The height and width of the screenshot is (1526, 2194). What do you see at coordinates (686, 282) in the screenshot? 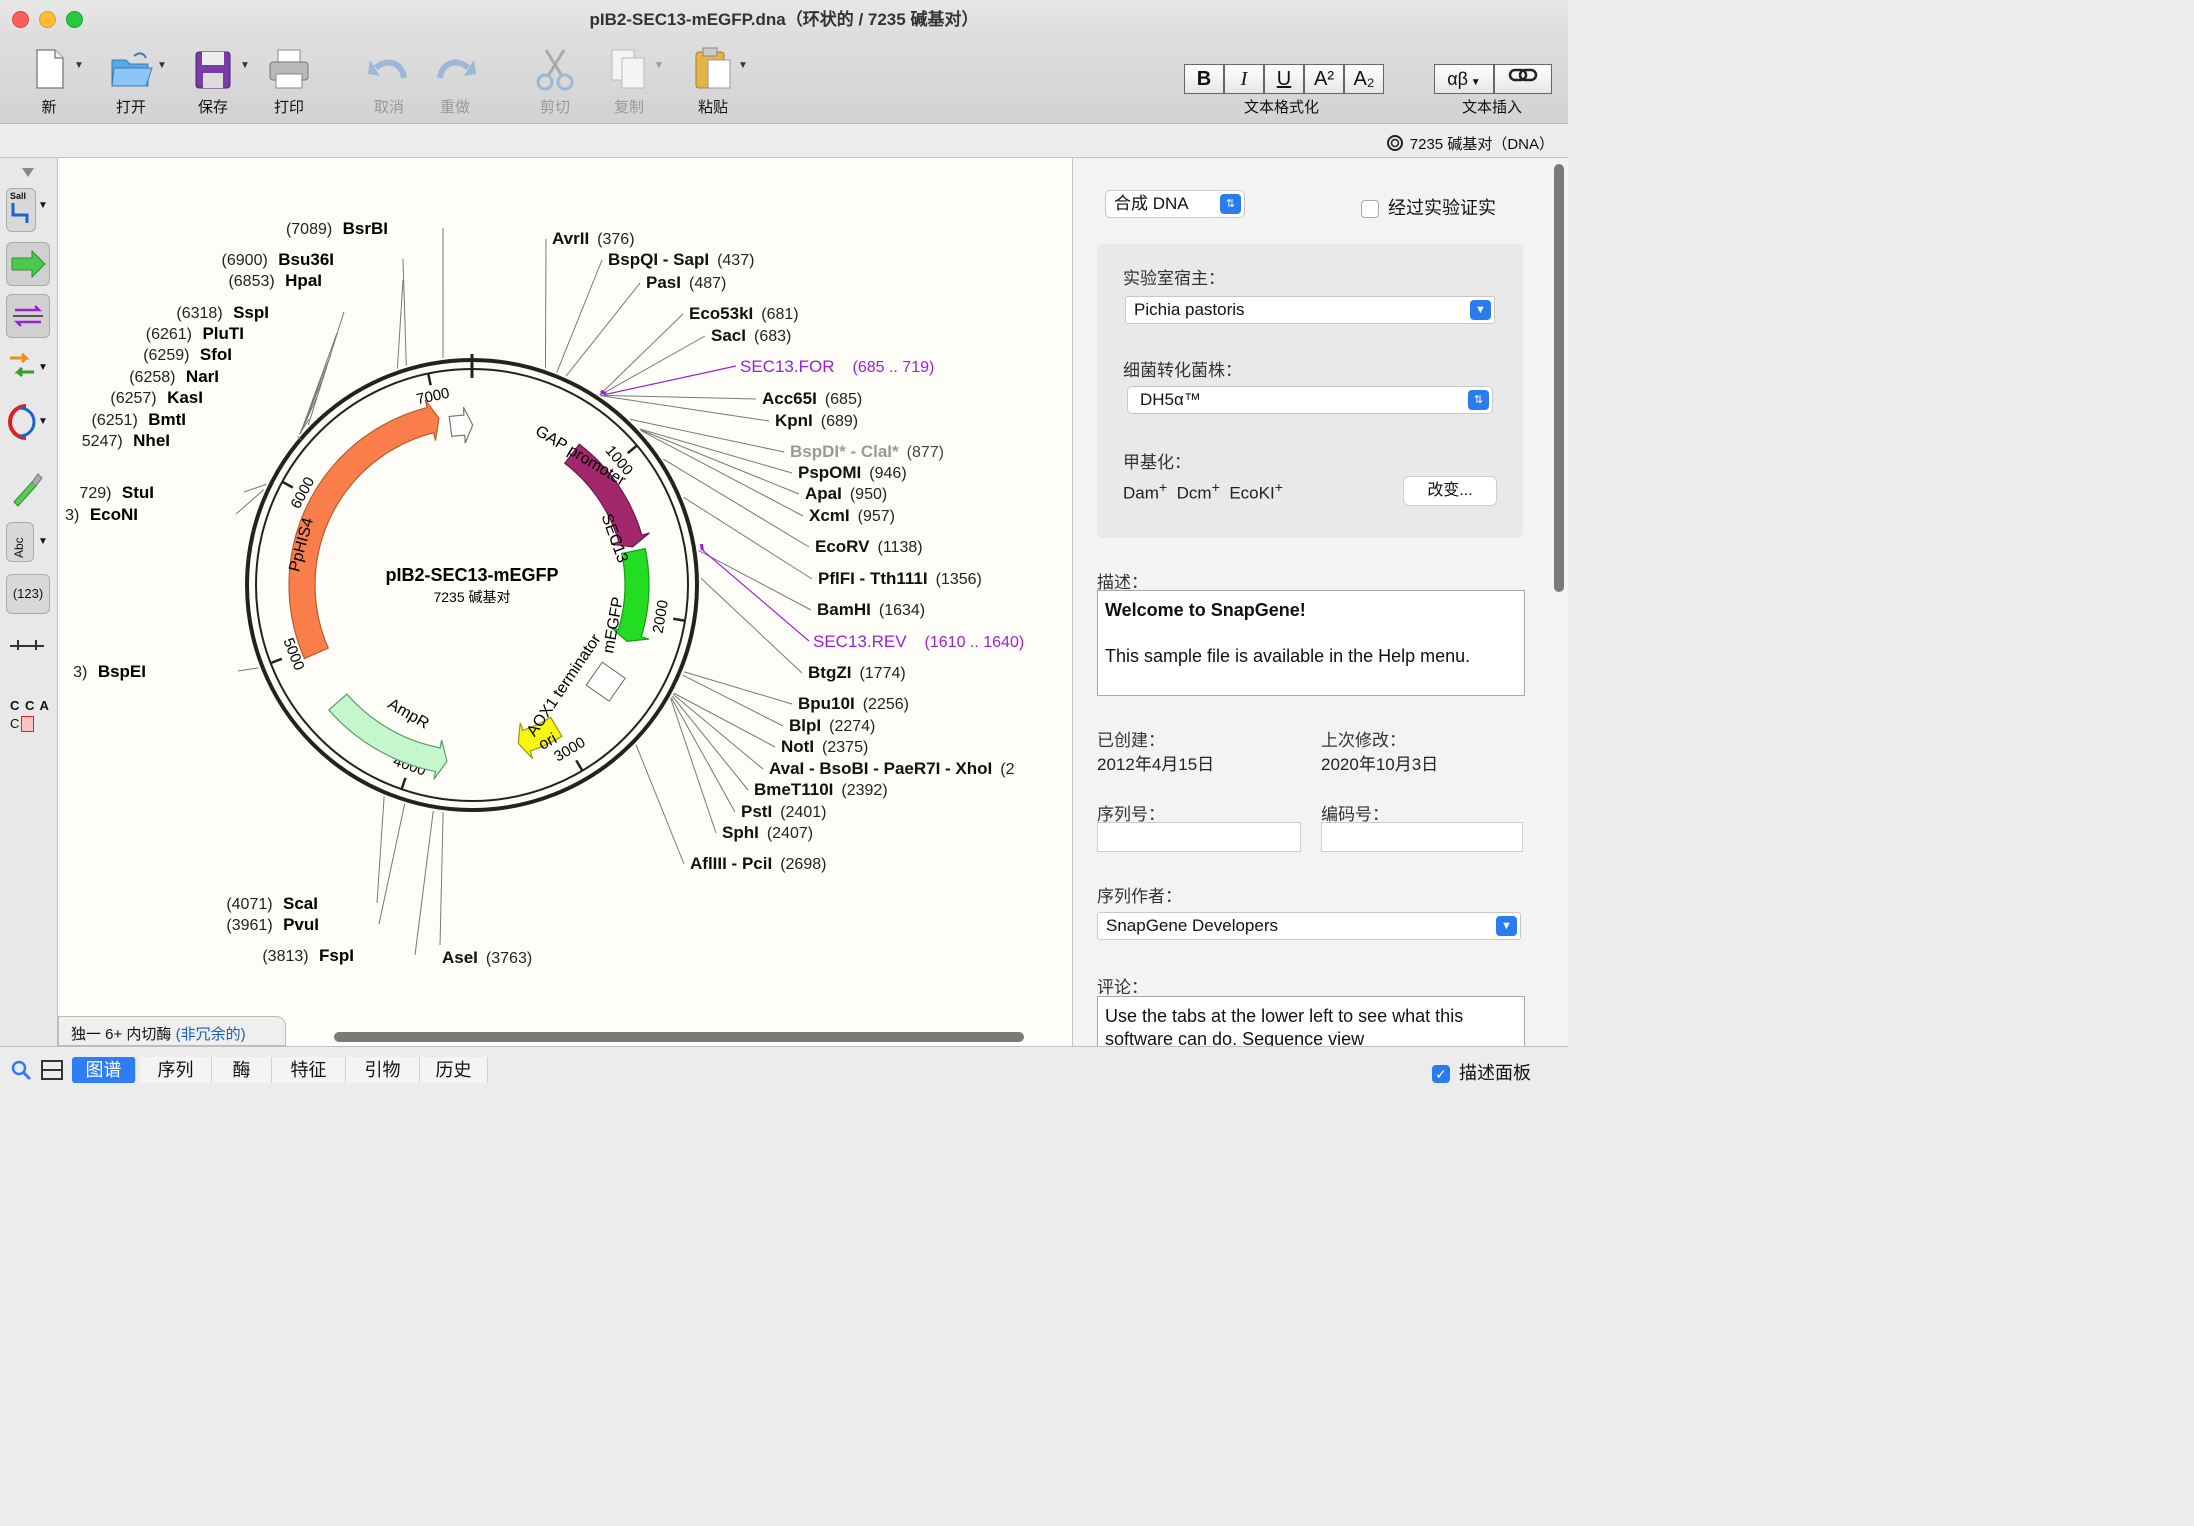
I see `site-label: PasI (487)` at bounding box center [686, 282].